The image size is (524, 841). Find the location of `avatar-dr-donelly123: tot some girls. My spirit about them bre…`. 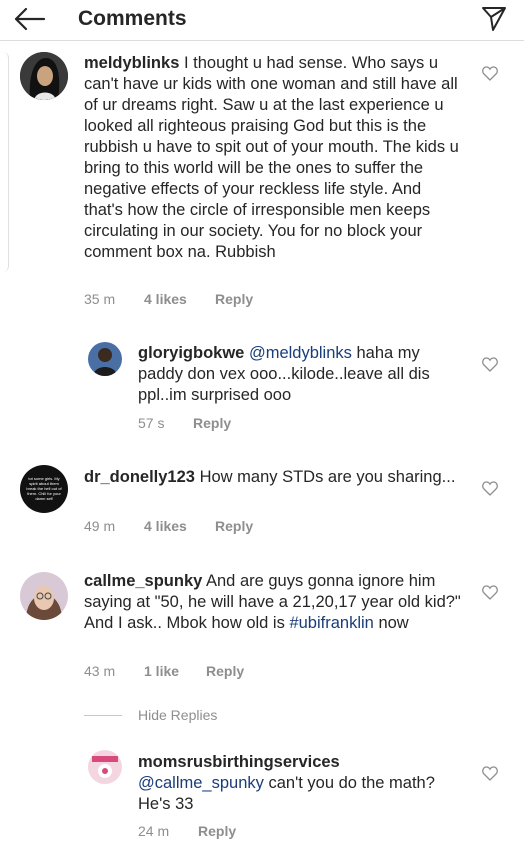

avatar-dr-donelly123: tot some girls. My spirit about them bre… is located at coordinates (44, 489).